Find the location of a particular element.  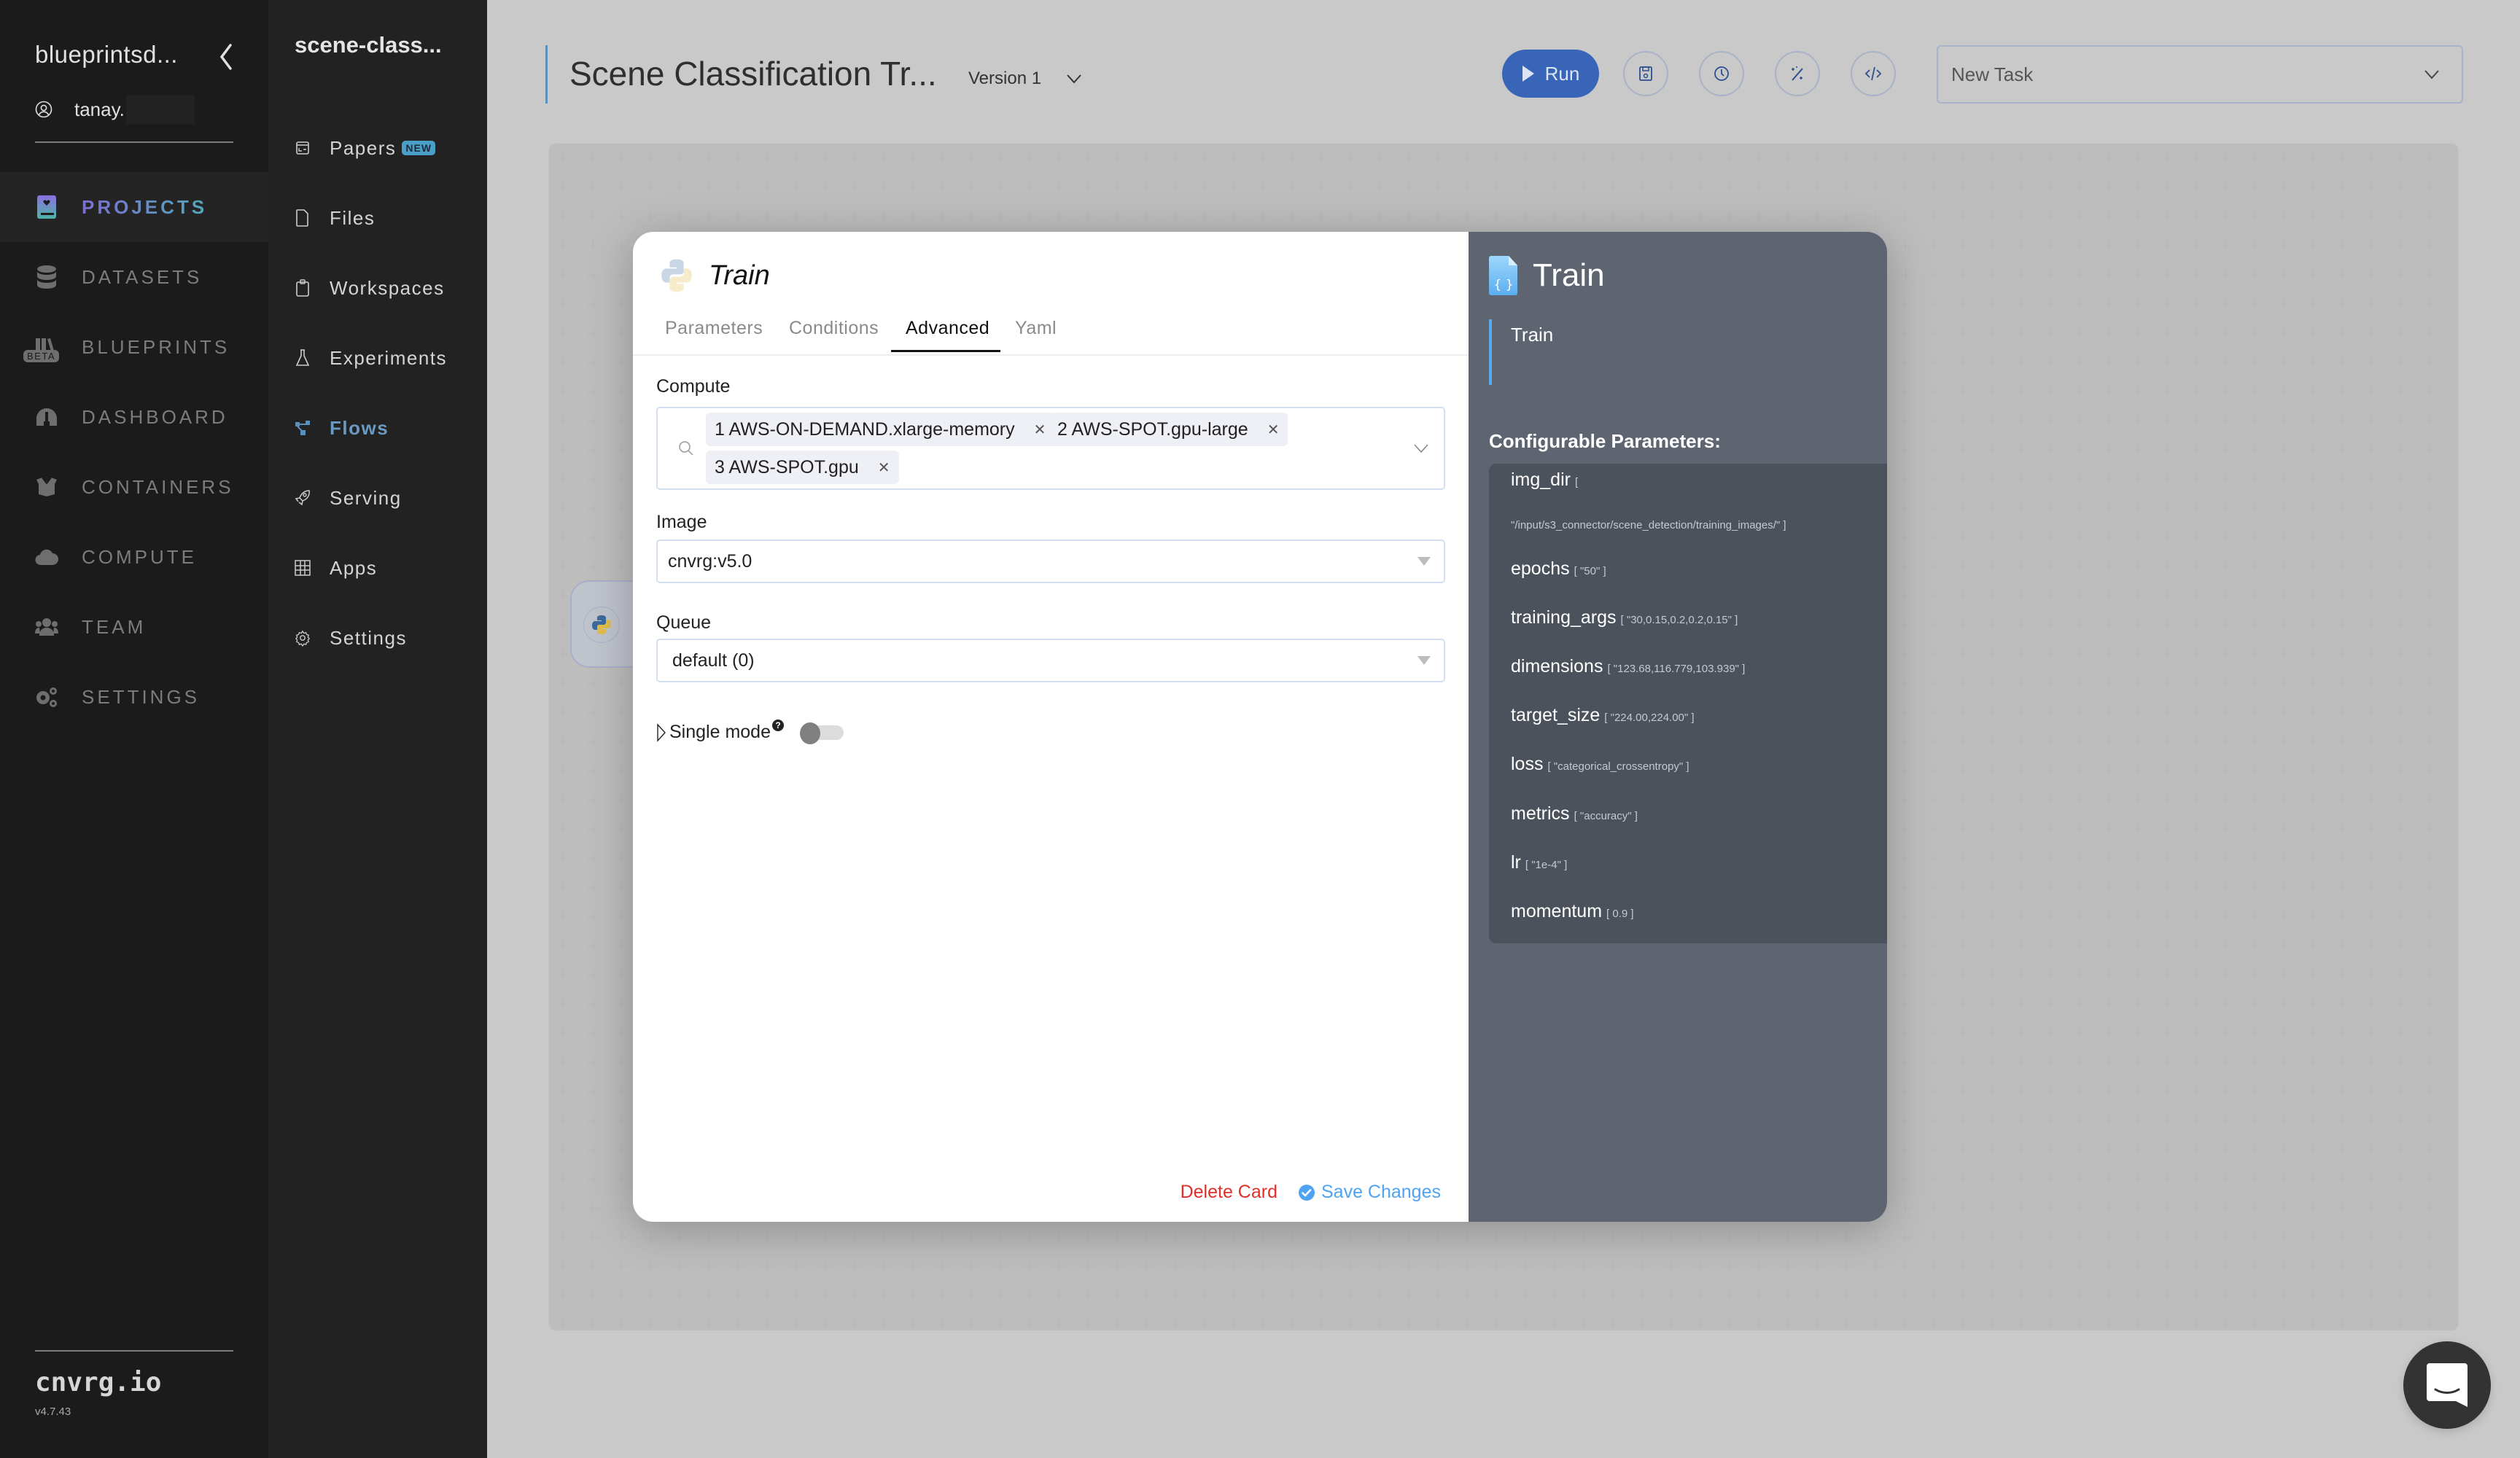

sidebar-item-team: TEAM is located at coordinates (134, 627).